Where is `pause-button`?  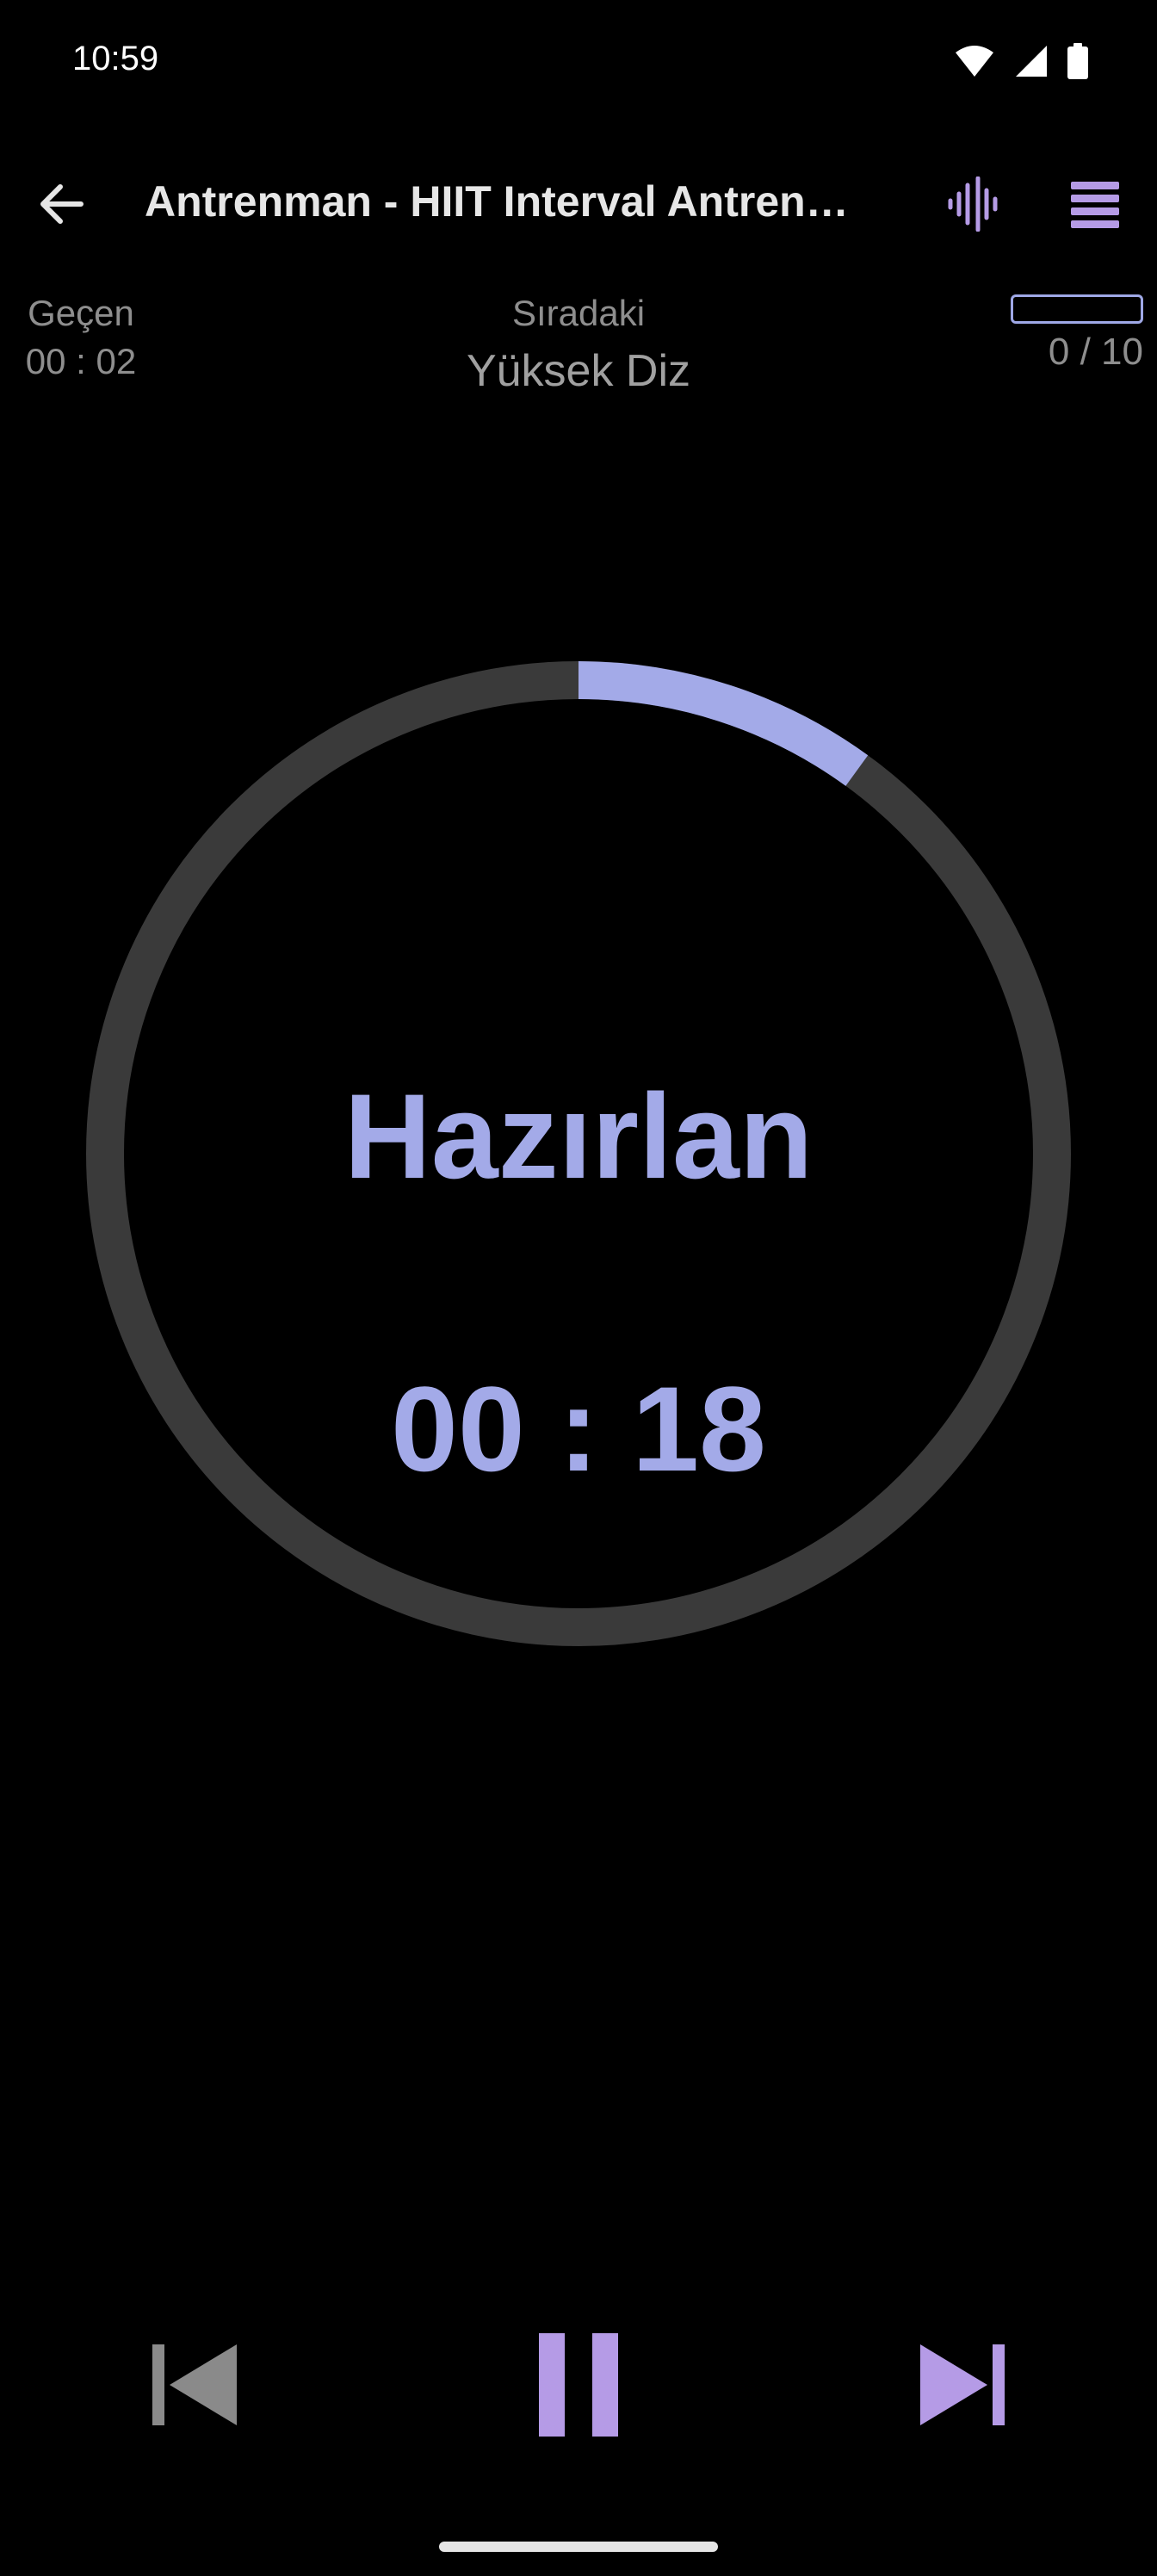
pause-button is located at coordinates (579, 2385).